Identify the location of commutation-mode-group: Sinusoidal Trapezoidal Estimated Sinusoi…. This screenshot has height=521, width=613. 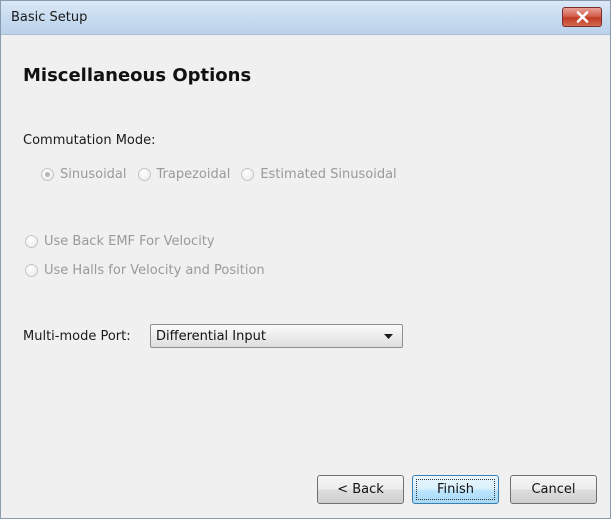
(224, 174).